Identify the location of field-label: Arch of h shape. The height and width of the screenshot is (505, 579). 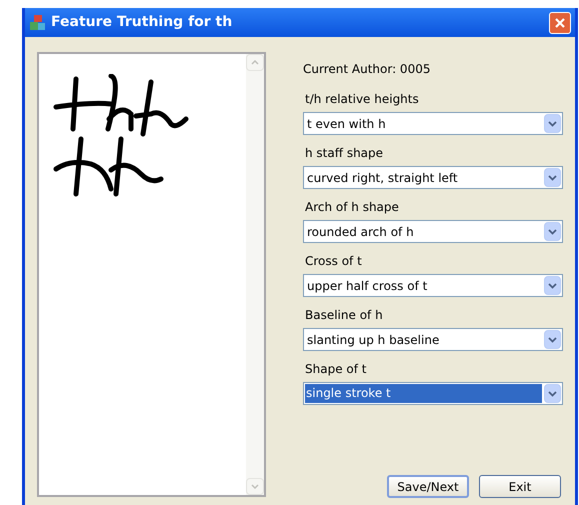
(352, 207).